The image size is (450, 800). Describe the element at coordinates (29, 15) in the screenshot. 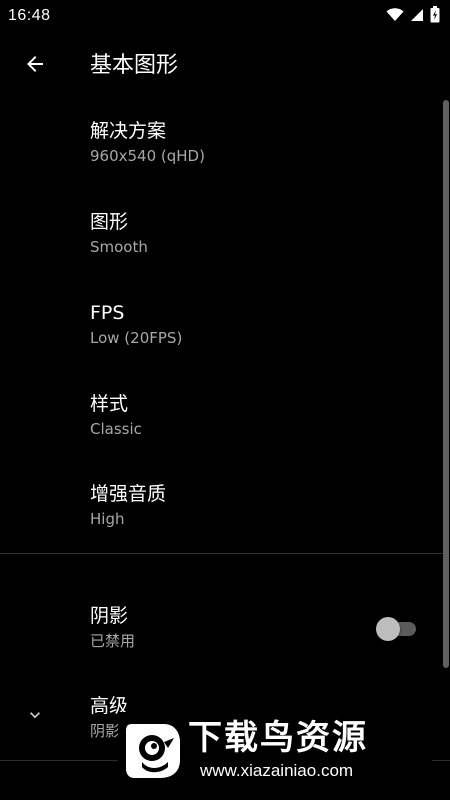

I see `status-time: 16:48` at that location.